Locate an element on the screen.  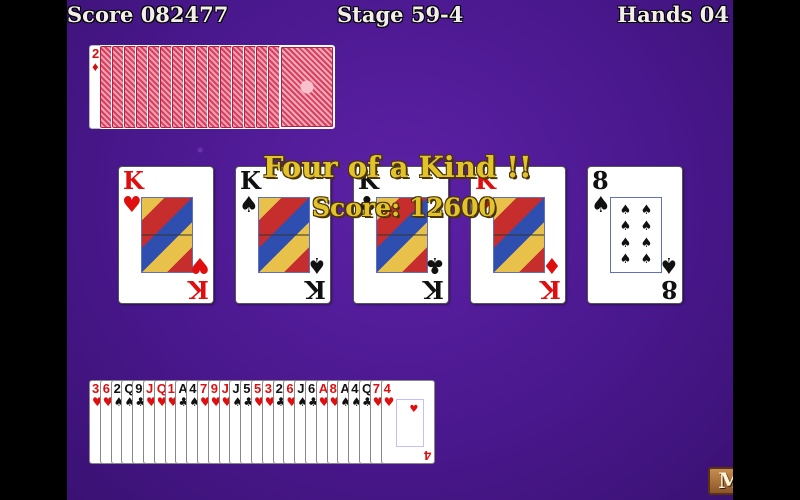
hands-display: Hands 04 is located at coordinates (673, 14).